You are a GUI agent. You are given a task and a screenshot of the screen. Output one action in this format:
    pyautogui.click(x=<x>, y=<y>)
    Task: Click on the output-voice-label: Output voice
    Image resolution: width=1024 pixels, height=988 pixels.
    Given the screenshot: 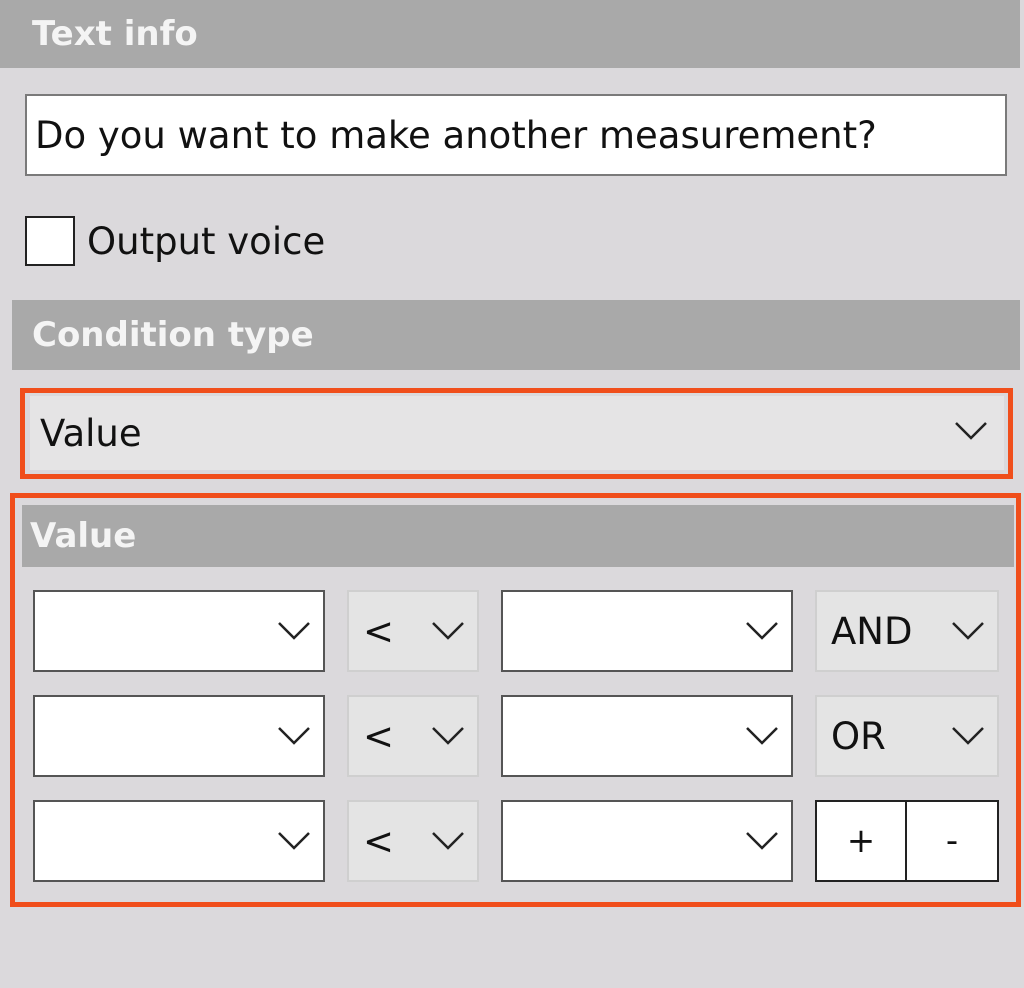 What is the action you would take?
    pyautogui.click(x=206, y=241)
    